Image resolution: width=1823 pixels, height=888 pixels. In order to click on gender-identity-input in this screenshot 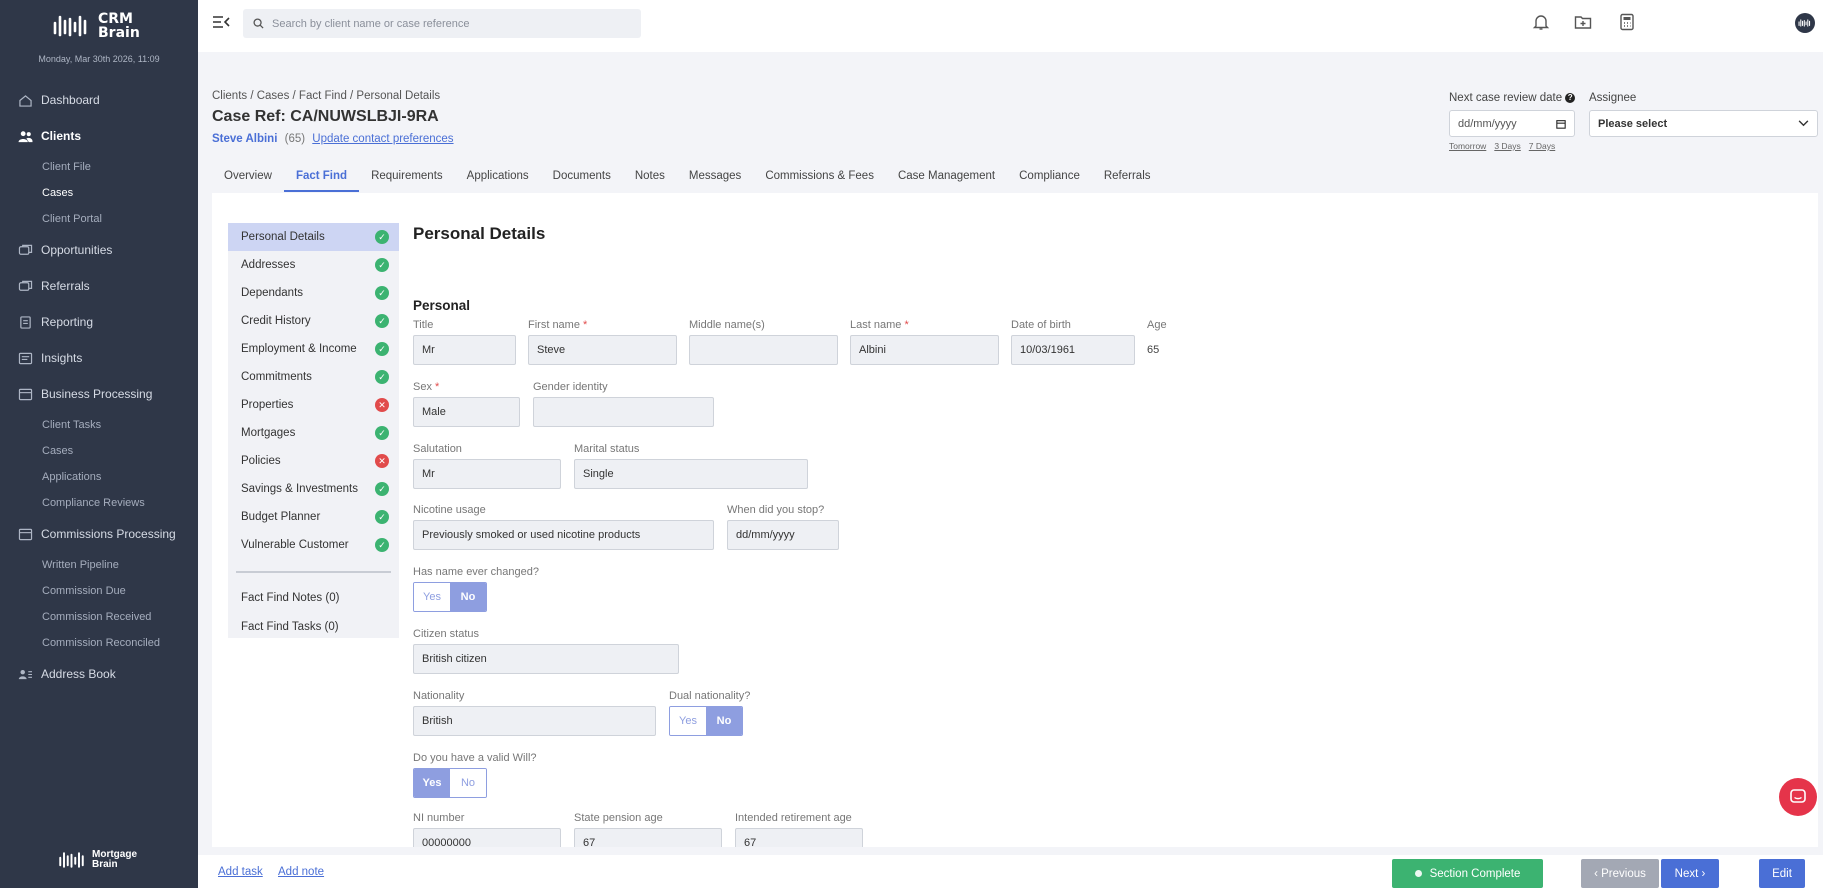, I will do `click(623, 412)`.